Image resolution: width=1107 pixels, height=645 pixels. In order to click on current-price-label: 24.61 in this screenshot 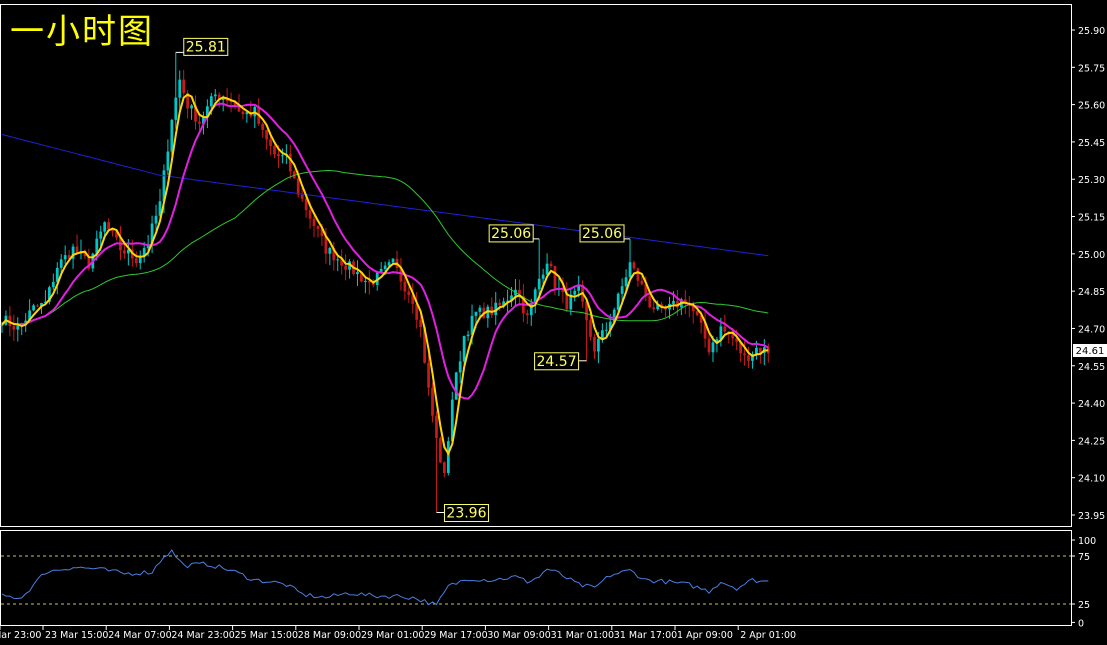, I will do `click(1090, 351)`.